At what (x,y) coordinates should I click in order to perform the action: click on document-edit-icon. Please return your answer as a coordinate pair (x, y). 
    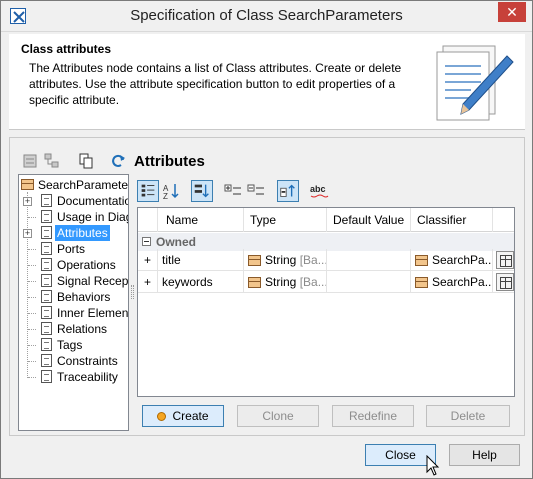
    Looking at the image, I should click on (475, 83).